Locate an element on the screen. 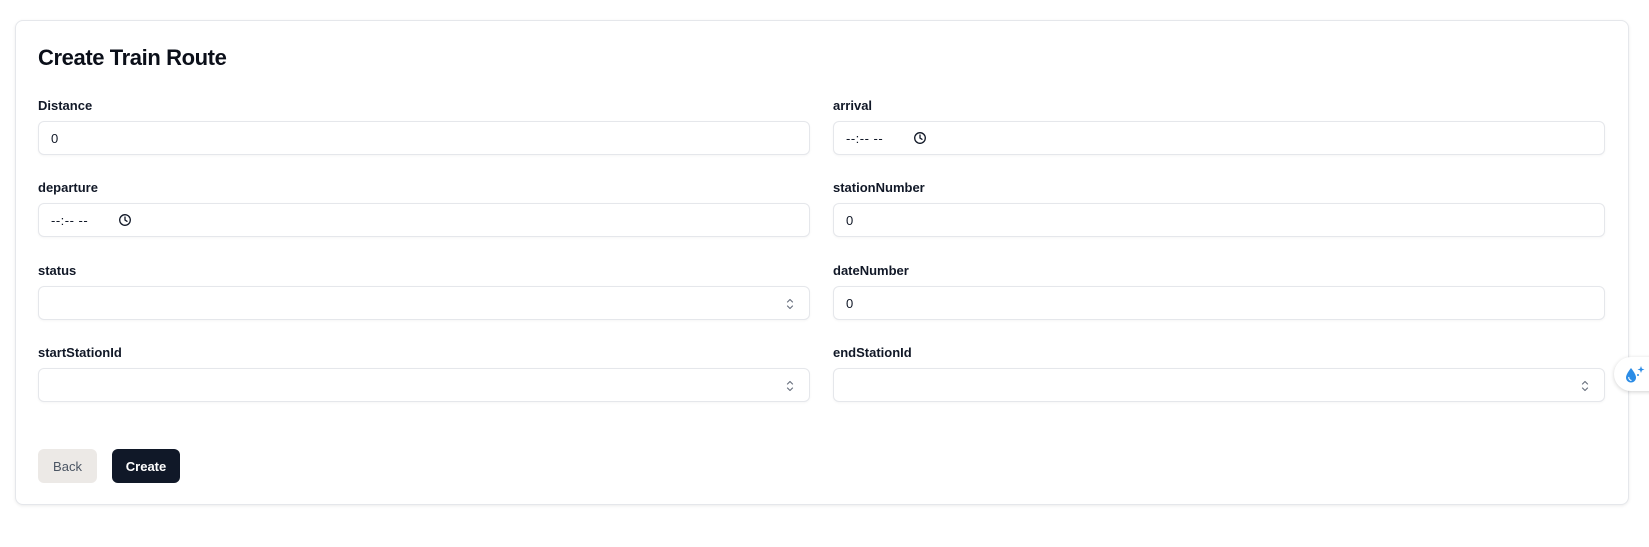 Image resolution: width=1649 pixels, height=547 pixels. start-station-select is located at coordinates (424, 385).